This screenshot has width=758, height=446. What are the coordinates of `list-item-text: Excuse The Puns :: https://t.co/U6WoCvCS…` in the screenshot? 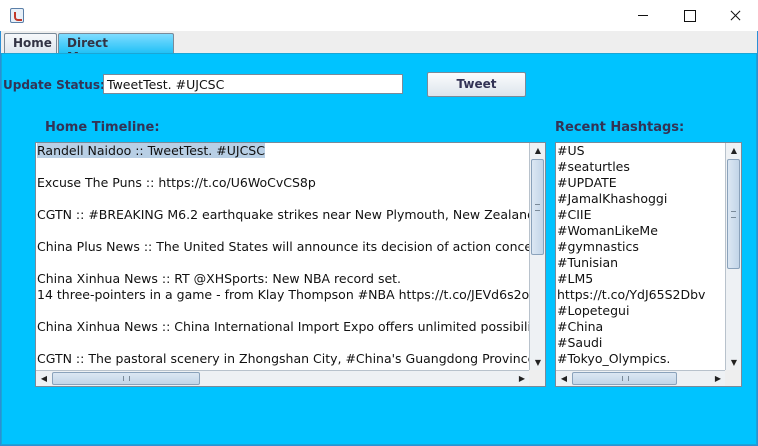 It's located at (176, 182).